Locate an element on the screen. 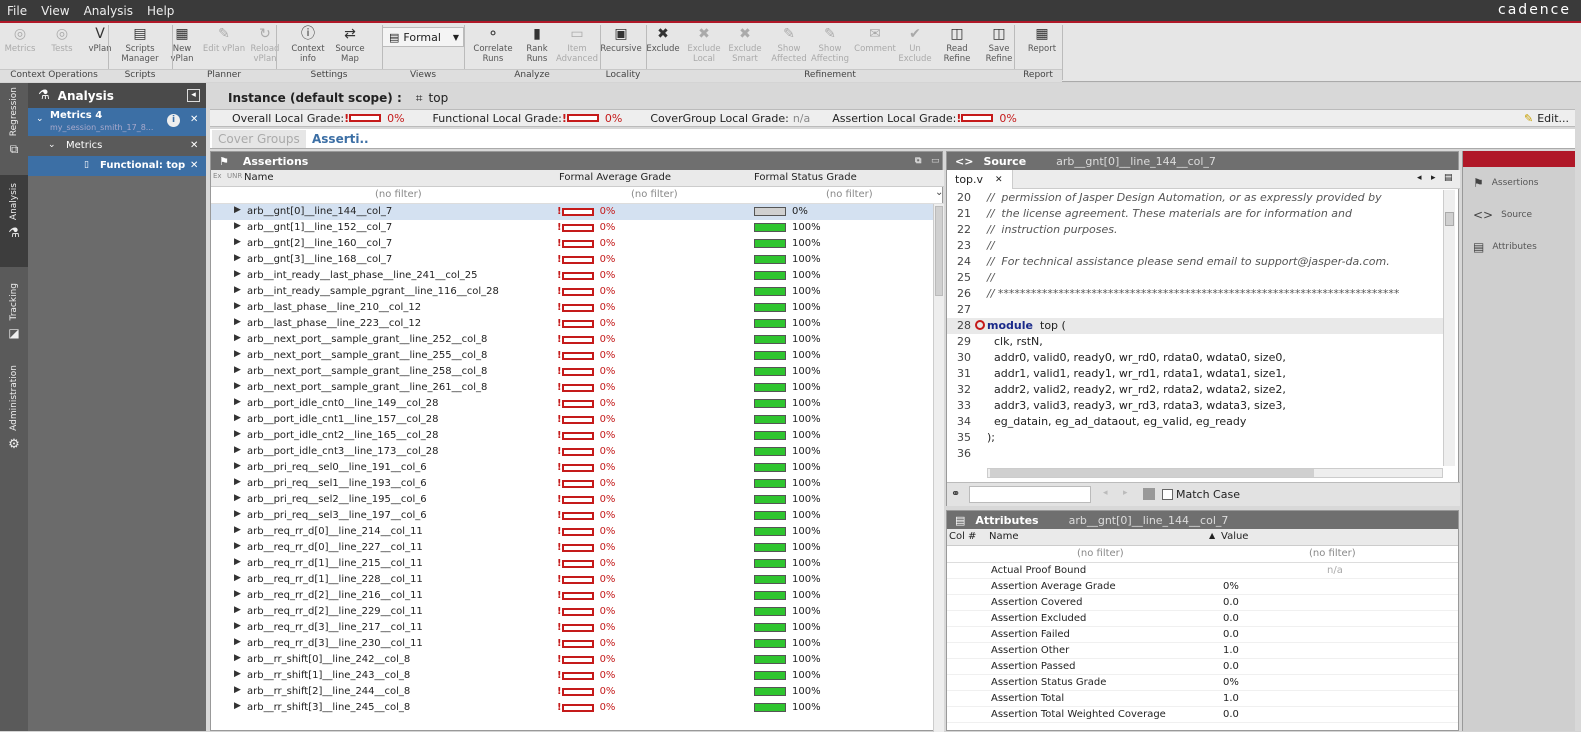 The image size is (1581, 732). side-tab-analysis: Analysis ⚗ is located at coordinates (14, 221).